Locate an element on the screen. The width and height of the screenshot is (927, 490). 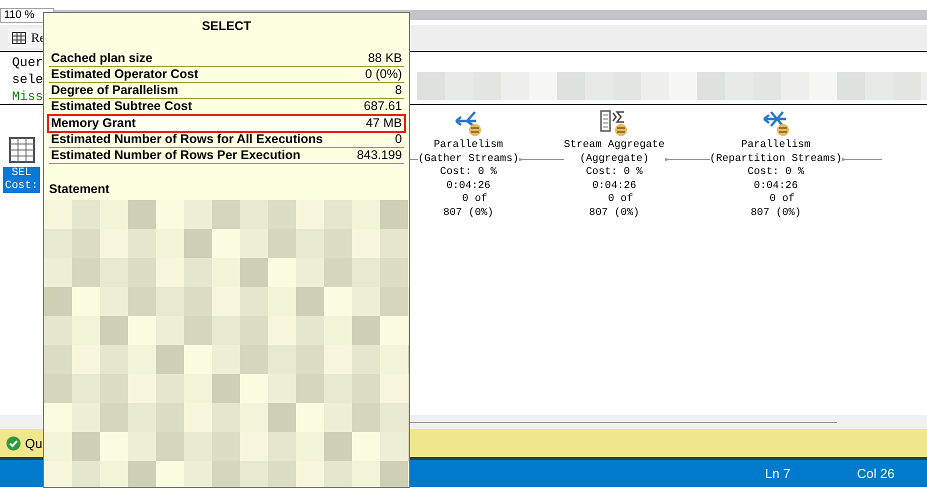
property-name: Estimated Operator Cost is located at coordinates (124, 74).